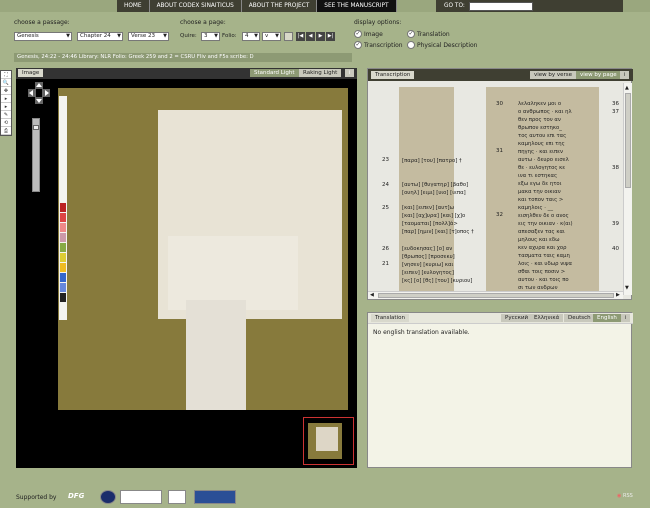 The height and width of the screenshot is (508, 650). What do you see at coordinates (6, 123) in the screenshot?
I see `reset-icon: ⟲` at bounding box center [6, 123].